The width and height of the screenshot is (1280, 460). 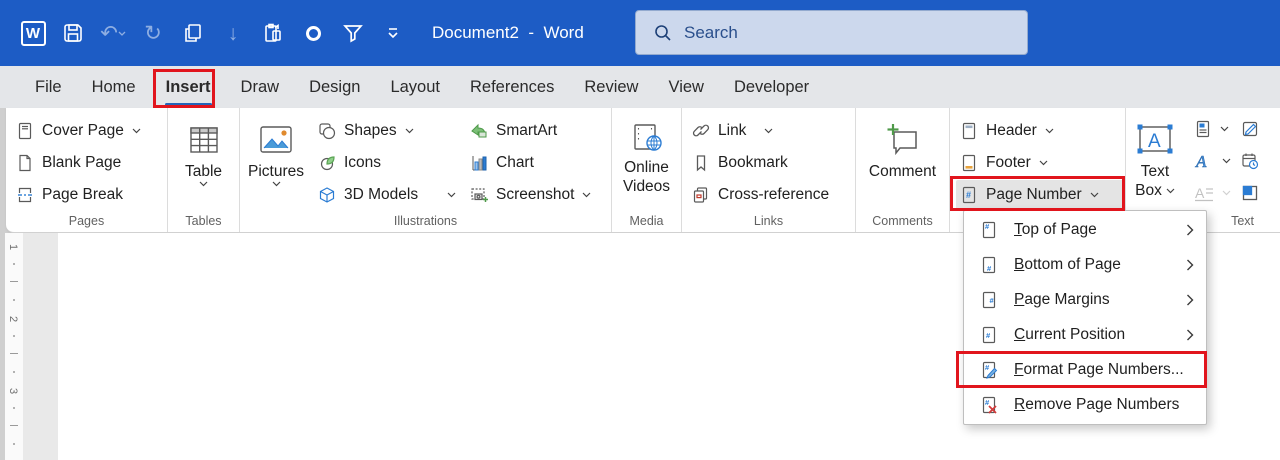 I want to click on online-videos-icon, so click(x=647, y=137).